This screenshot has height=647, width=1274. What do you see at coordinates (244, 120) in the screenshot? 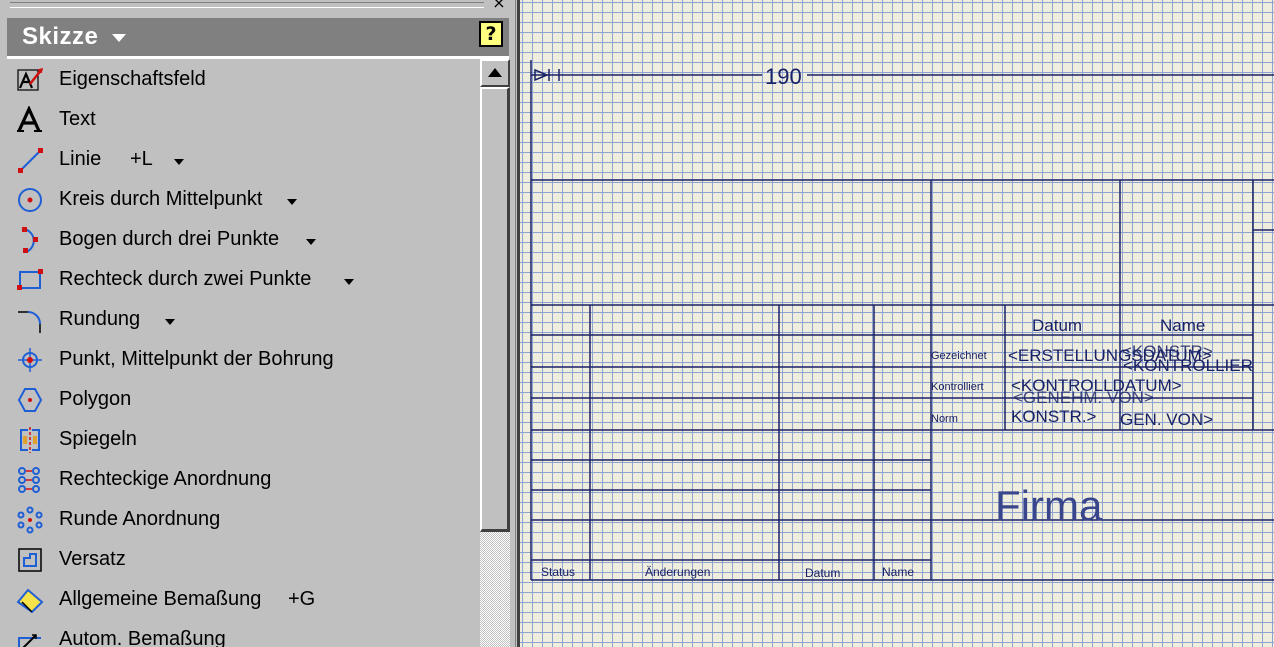
I see `tool-item-text: Text` at bounding box center [244, 120].